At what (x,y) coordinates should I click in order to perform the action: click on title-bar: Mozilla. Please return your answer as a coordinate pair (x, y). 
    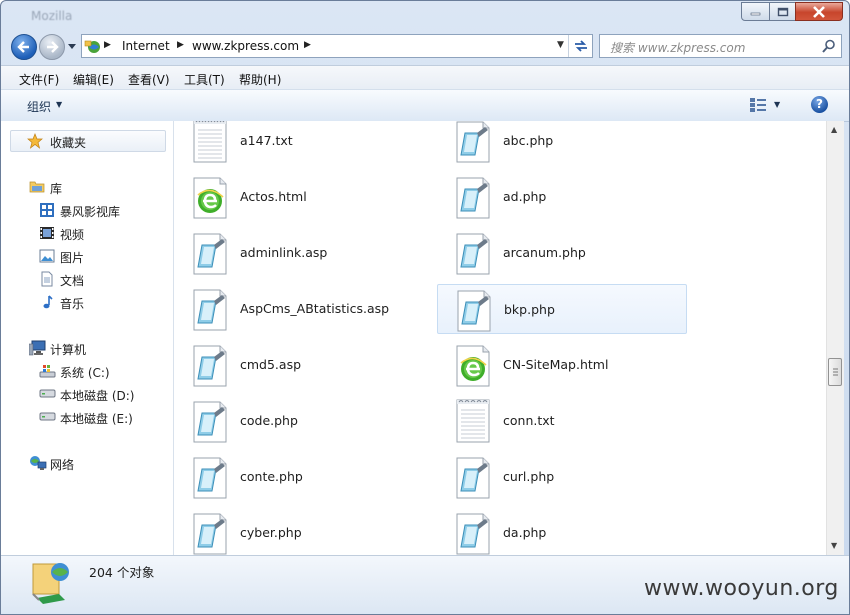
    Looking at the image, I should click on (425, 16).